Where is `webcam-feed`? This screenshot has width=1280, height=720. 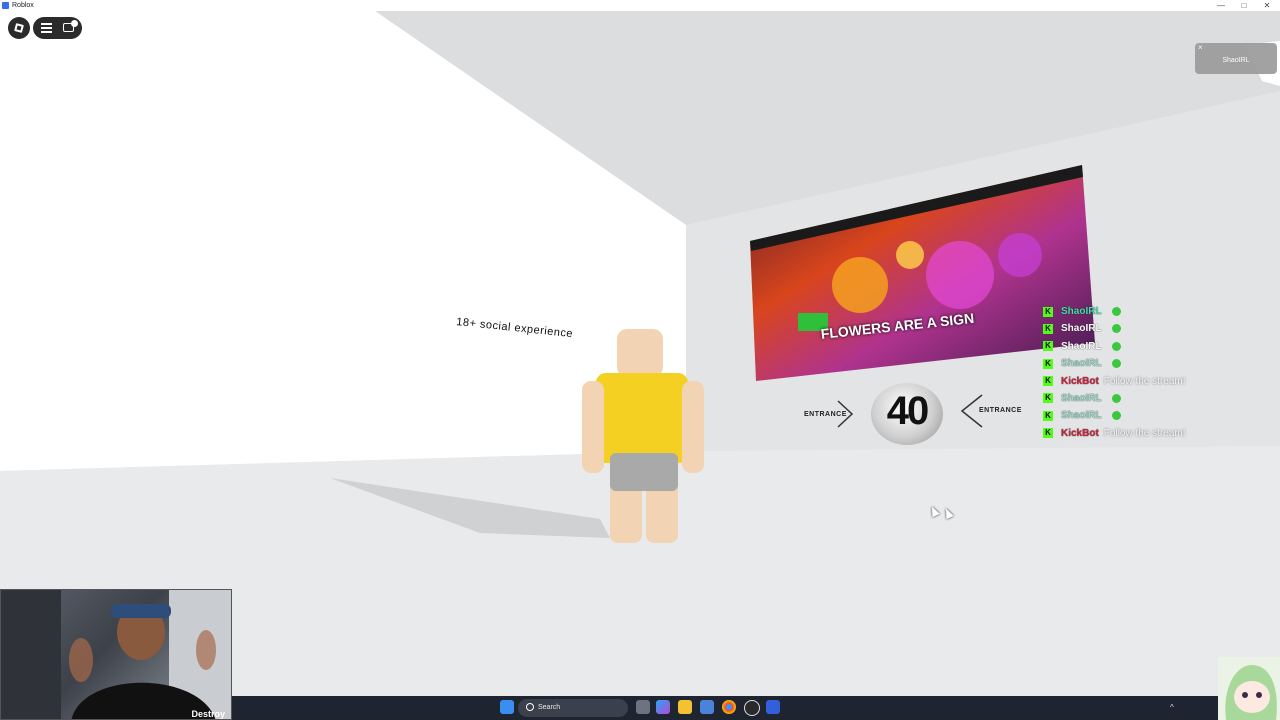 webcam-feed is located at coordinates (116, 654).